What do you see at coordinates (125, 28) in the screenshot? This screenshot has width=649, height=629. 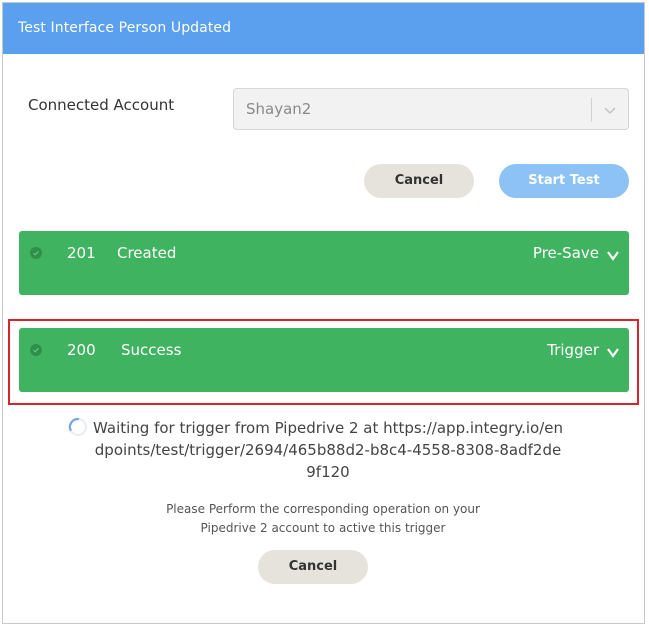 I see `dialog-title: Test Interface Person Updated` at bounding box center [125, 28].